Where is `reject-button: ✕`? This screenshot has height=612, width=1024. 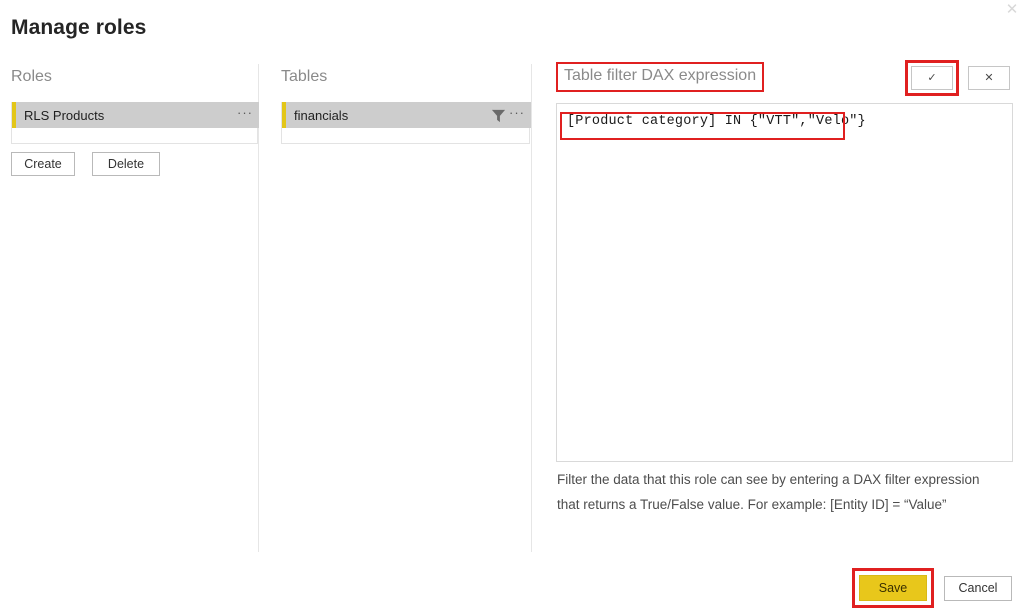 reject-button: ✕ is located at coordinates (989, 78).